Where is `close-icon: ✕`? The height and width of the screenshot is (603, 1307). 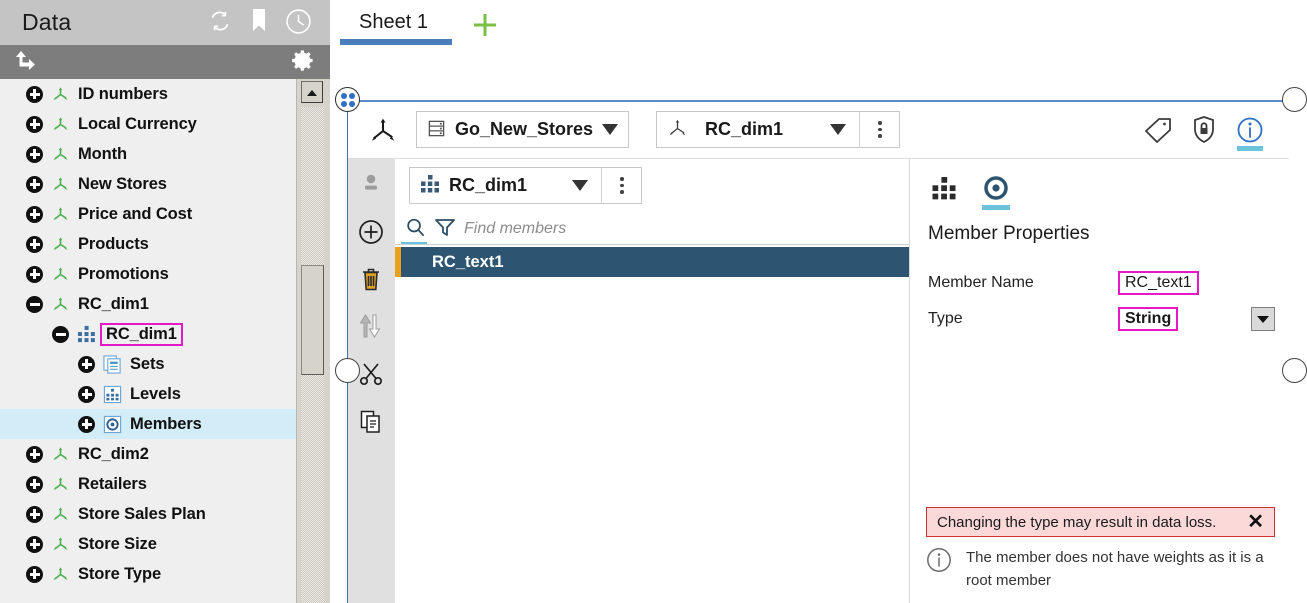 close-icon: ✕ is located at coordinates (1255, 522).